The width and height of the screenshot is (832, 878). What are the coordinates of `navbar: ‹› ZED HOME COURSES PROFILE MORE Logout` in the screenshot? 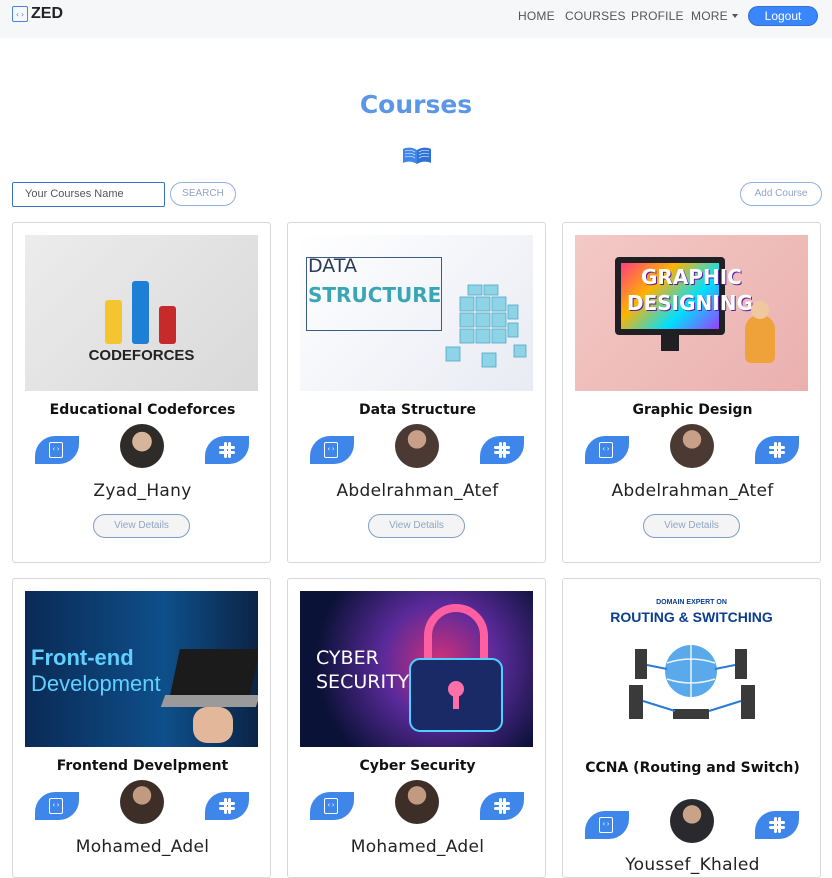 It's located at (416, 19).